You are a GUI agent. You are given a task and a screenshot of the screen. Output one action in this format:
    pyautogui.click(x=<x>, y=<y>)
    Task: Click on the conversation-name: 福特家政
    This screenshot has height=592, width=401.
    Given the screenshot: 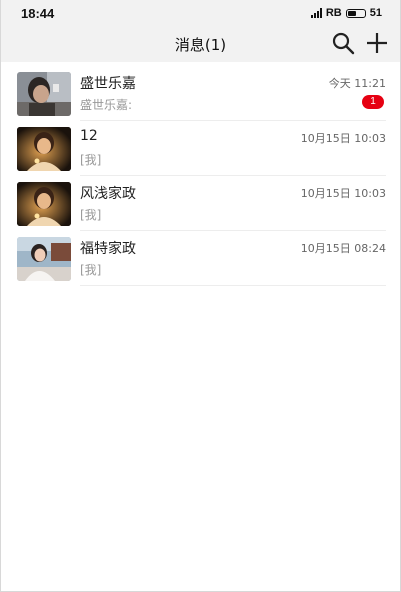 What is the action you would take?
    pyautogui.click(x=108, y=249)
    